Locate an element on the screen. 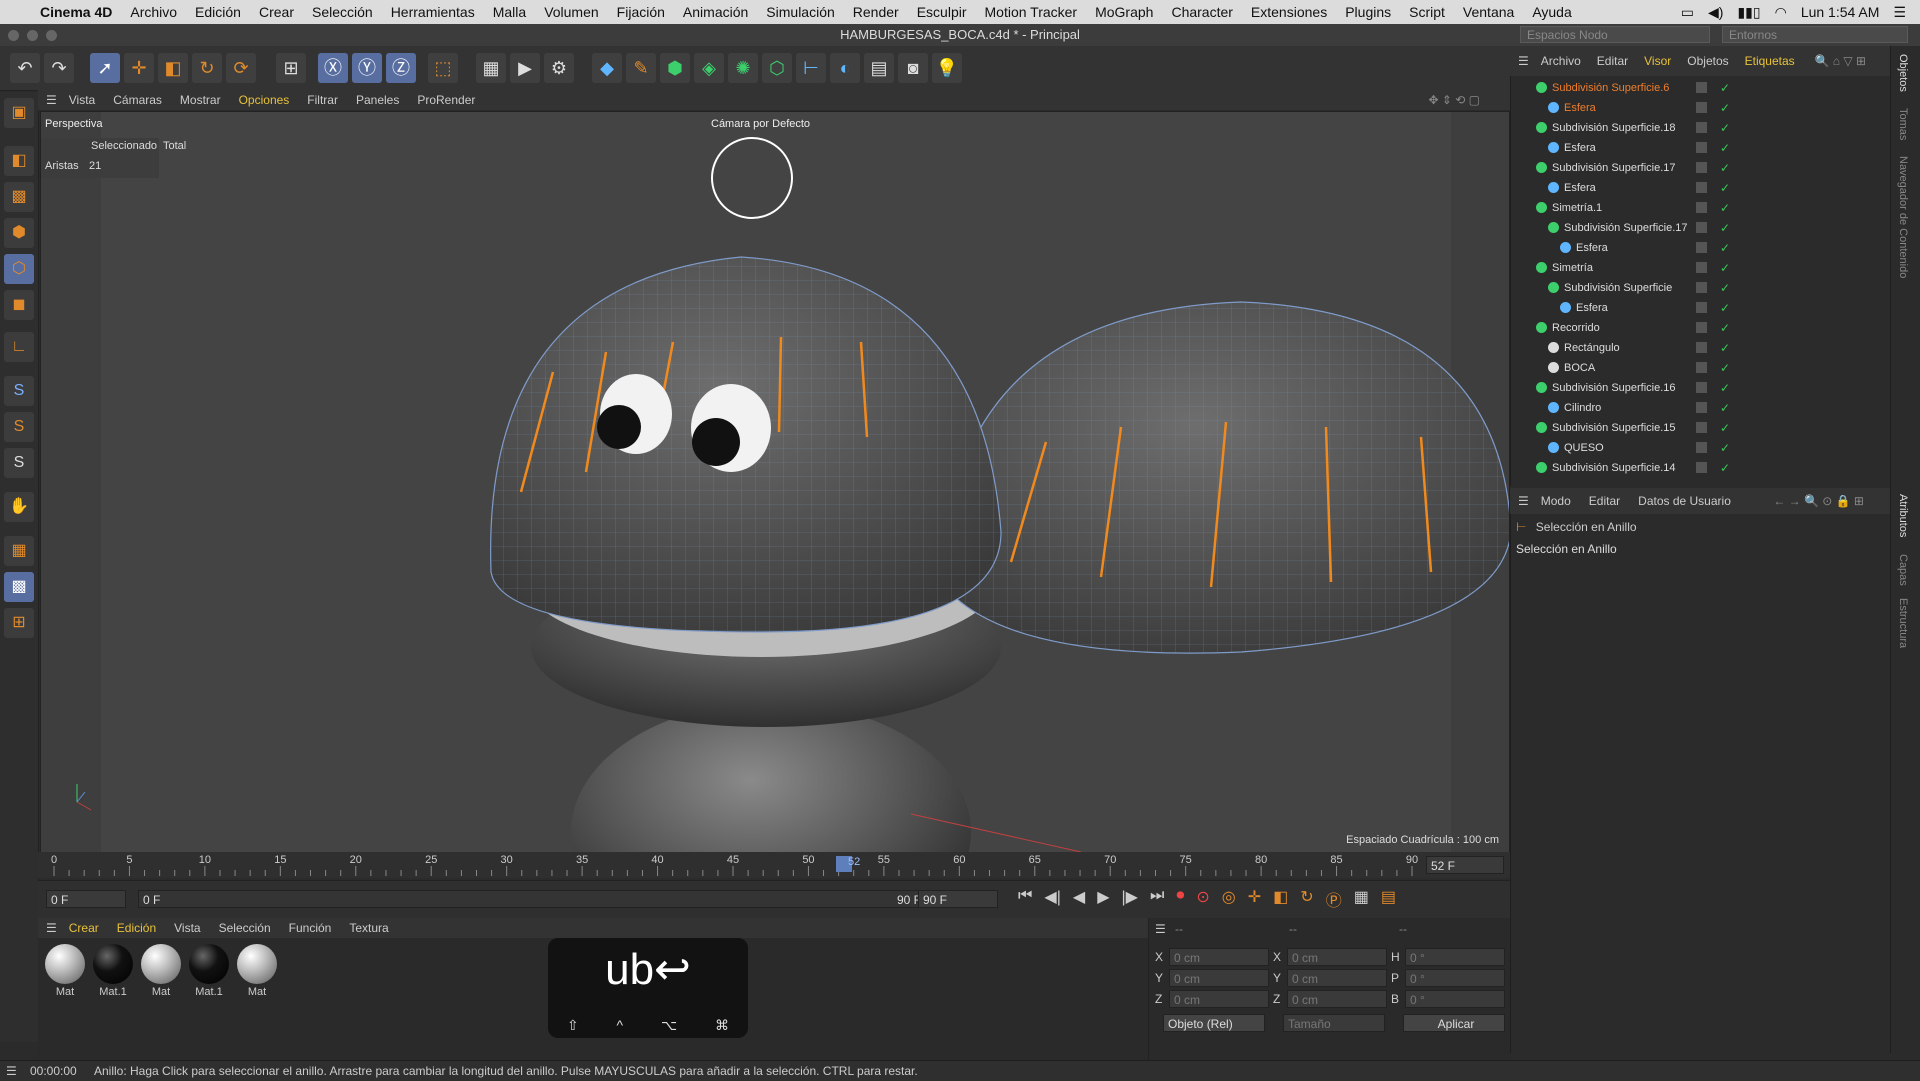 The width and height of the screenshot is (1920, 1081). menu-crear: Crear is located at coordinates (276, 12).